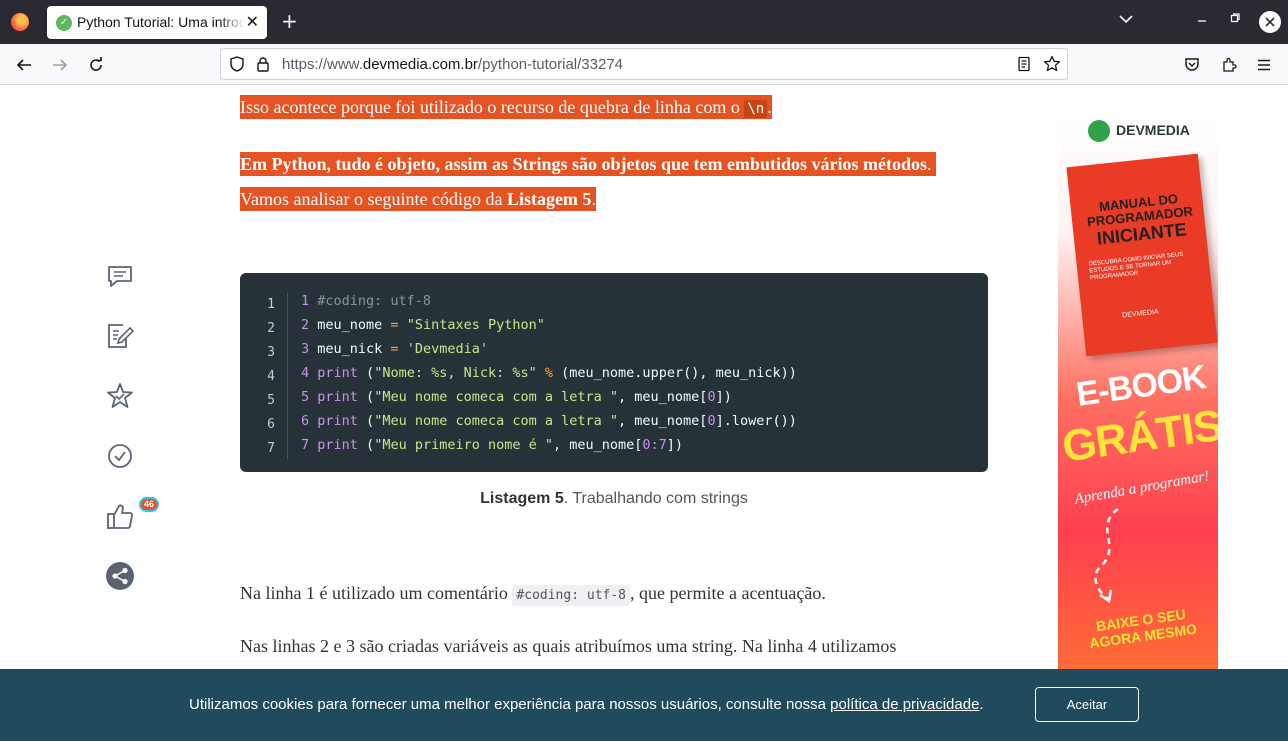 Image resolution: width=1288 pixels, height=741 pixels. What do you see at coordinates (571, 595) in the screenshot?
I see `inline-code: #coding: utf-8` at bounding box center [571, 595].